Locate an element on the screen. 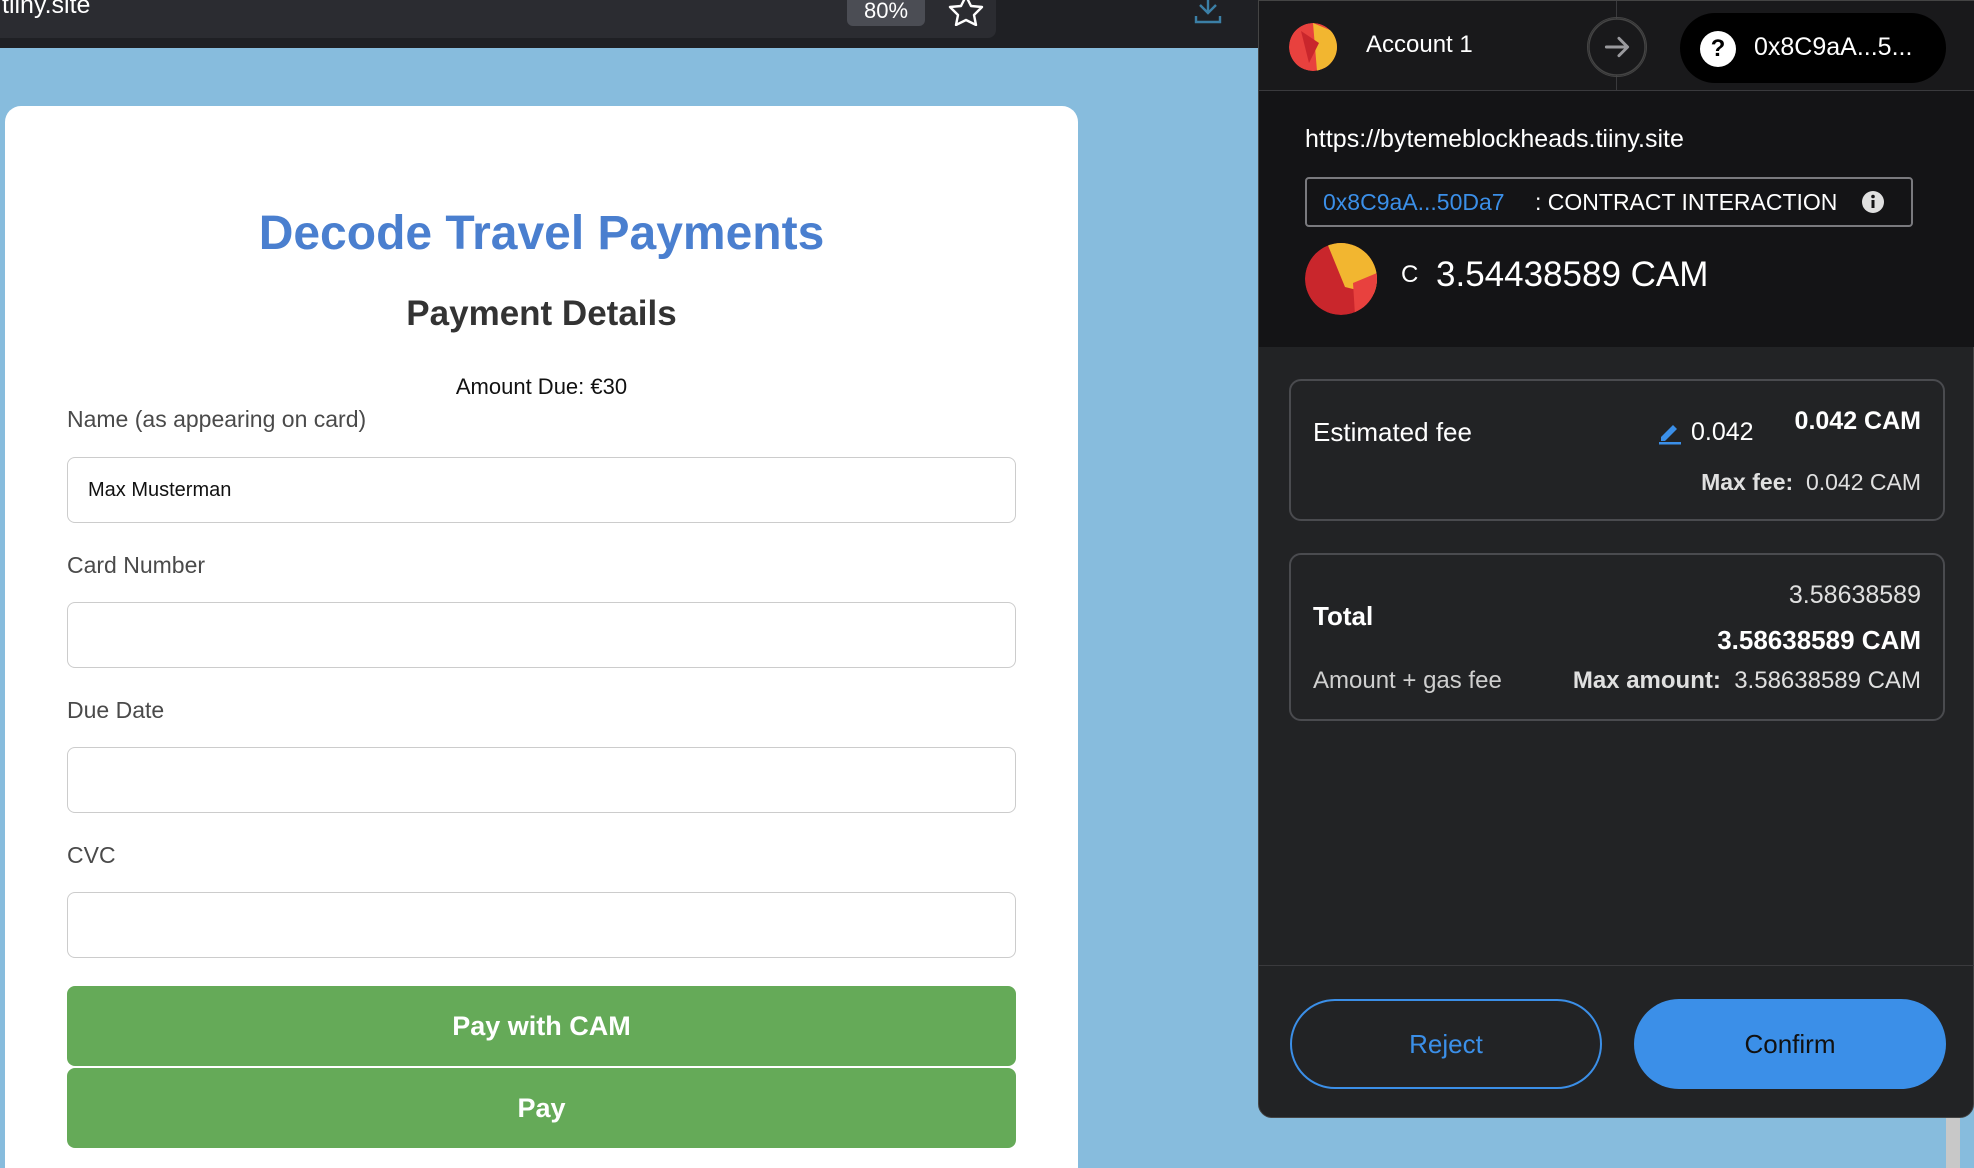 The image size is (1974, 1168). question-icon: ? is located at coordinates (1718, 49).